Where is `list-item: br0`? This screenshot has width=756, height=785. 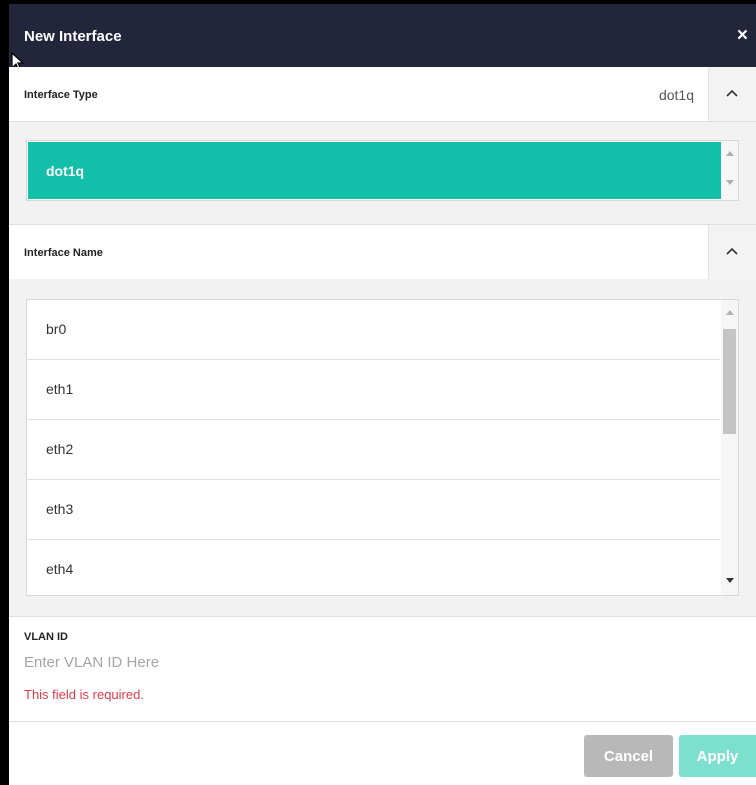
list-item: br0 is located at coordinates (373, 330).